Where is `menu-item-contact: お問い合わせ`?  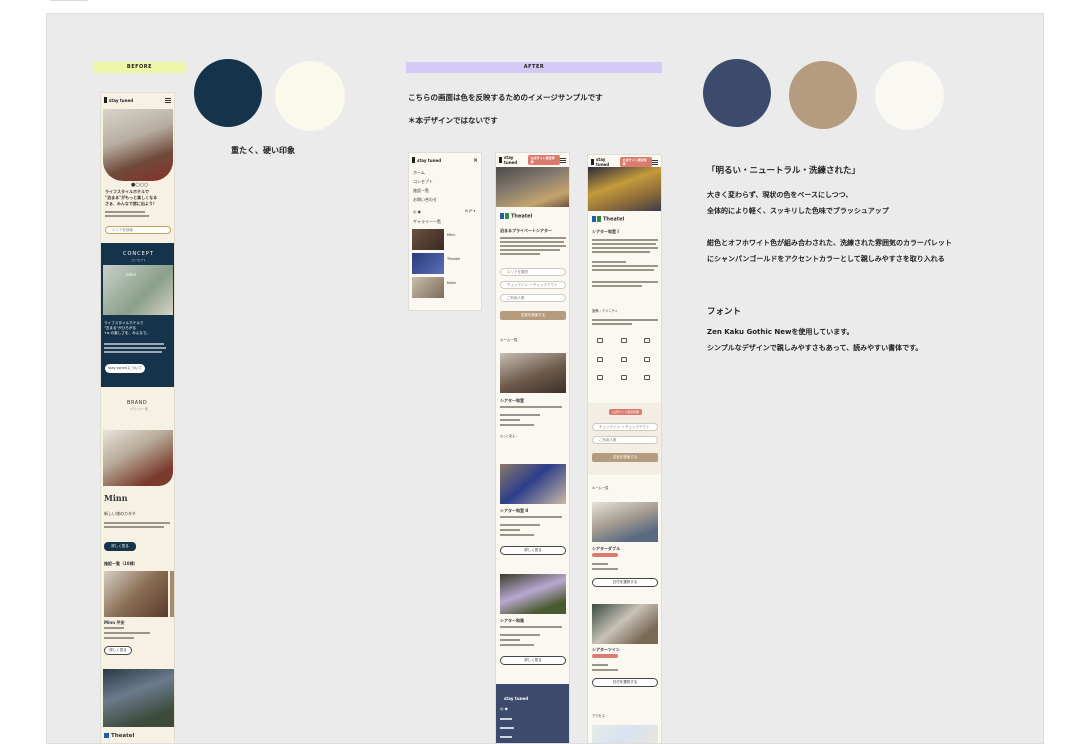 menu-item-contact: お問い合わせ is located at coordinates (425, 200).